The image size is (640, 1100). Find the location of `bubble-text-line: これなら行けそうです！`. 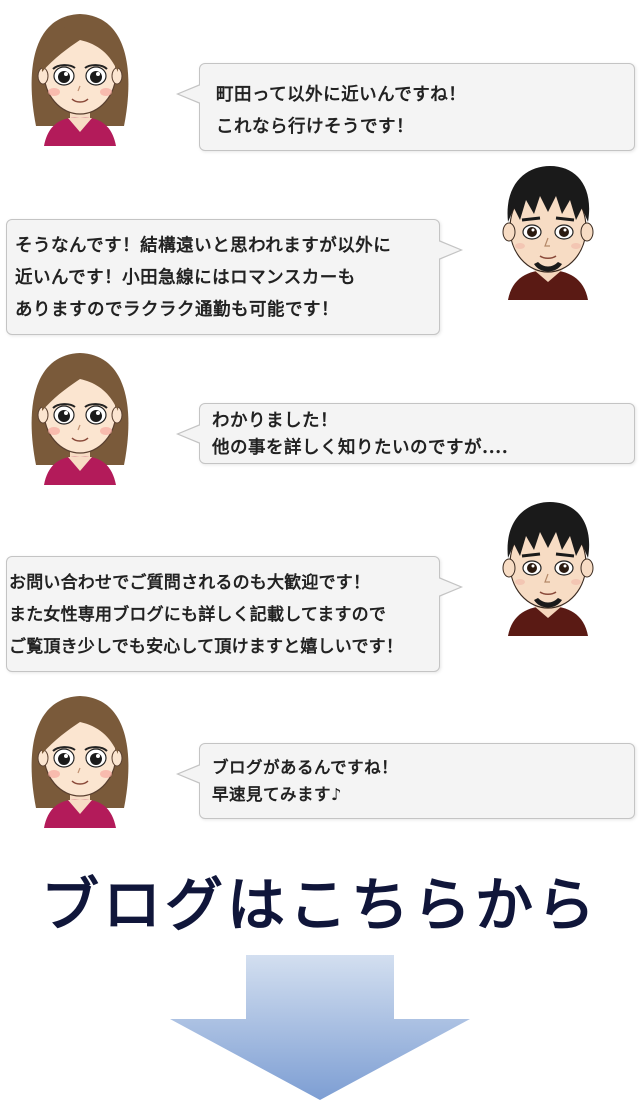

bubble-text-line: これなら行けそうです！ is located at coordinates (315, 127).